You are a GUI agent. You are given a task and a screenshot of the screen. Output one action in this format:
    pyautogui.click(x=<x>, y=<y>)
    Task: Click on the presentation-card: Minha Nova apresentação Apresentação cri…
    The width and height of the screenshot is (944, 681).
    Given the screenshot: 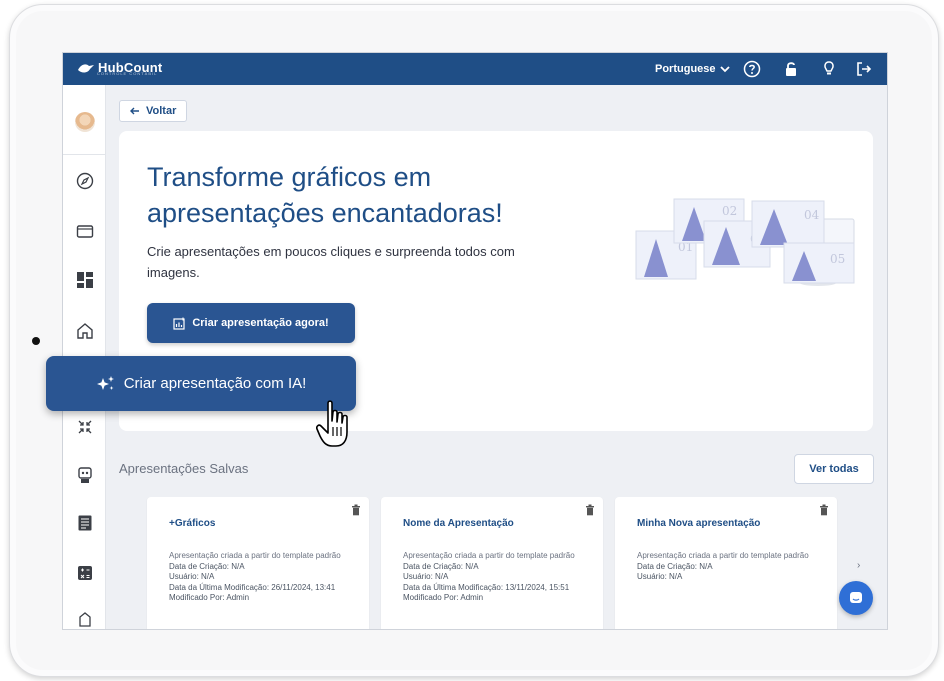 What is the action you would take?
    pyautogui.click(x=726, y=563)
    